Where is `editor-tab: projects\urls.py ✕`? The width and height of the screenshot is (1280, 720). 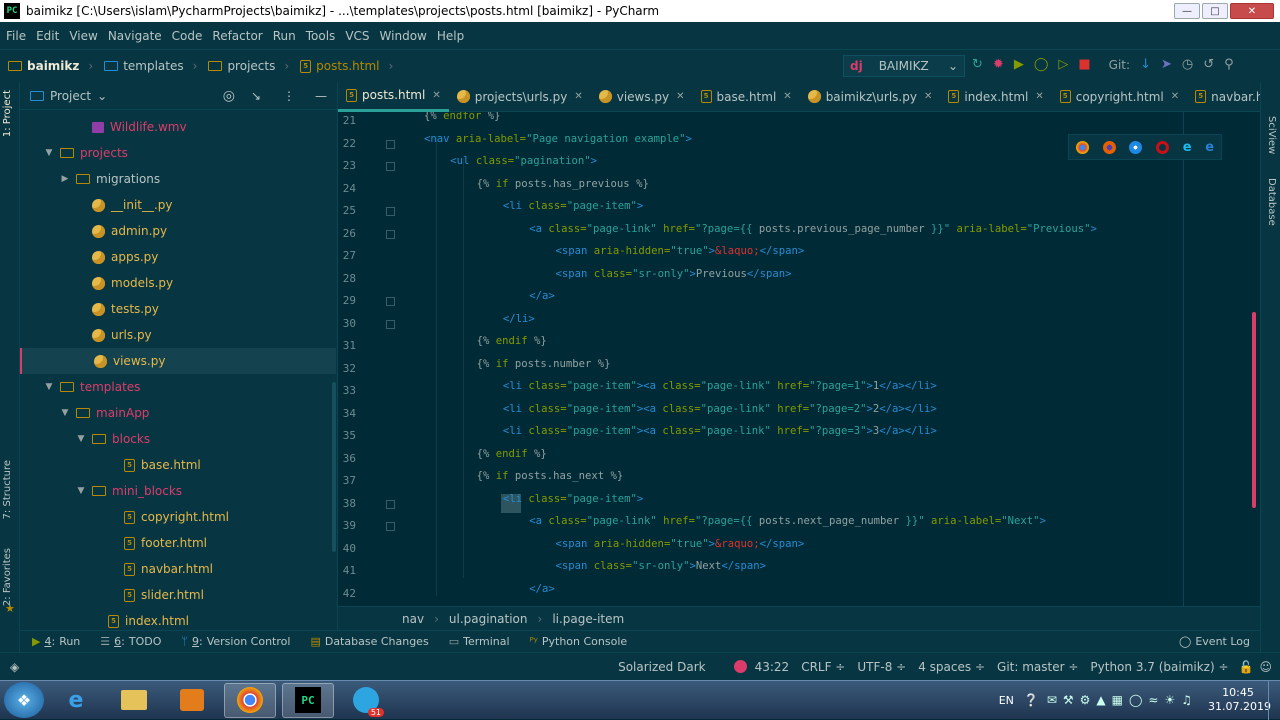
editor-tab: projects\urls.py ✕ is located at coordinates (520, 97).